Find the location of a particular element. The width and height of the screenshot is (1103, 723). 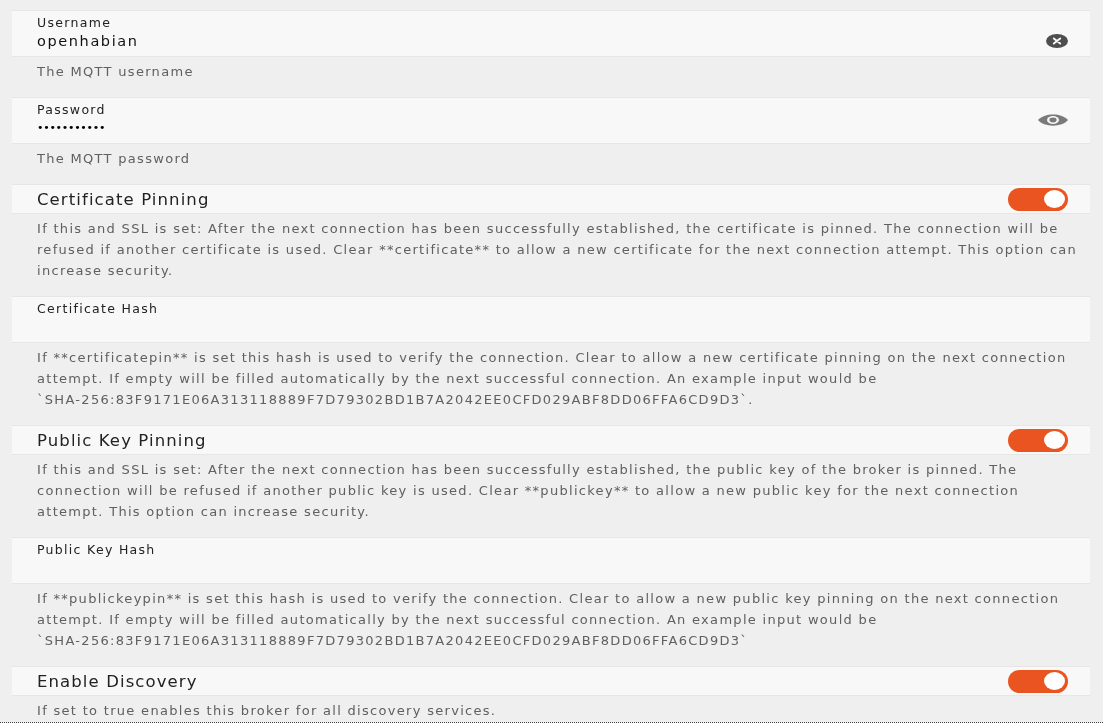

field-label: Password is located at coordinates (71, 110).